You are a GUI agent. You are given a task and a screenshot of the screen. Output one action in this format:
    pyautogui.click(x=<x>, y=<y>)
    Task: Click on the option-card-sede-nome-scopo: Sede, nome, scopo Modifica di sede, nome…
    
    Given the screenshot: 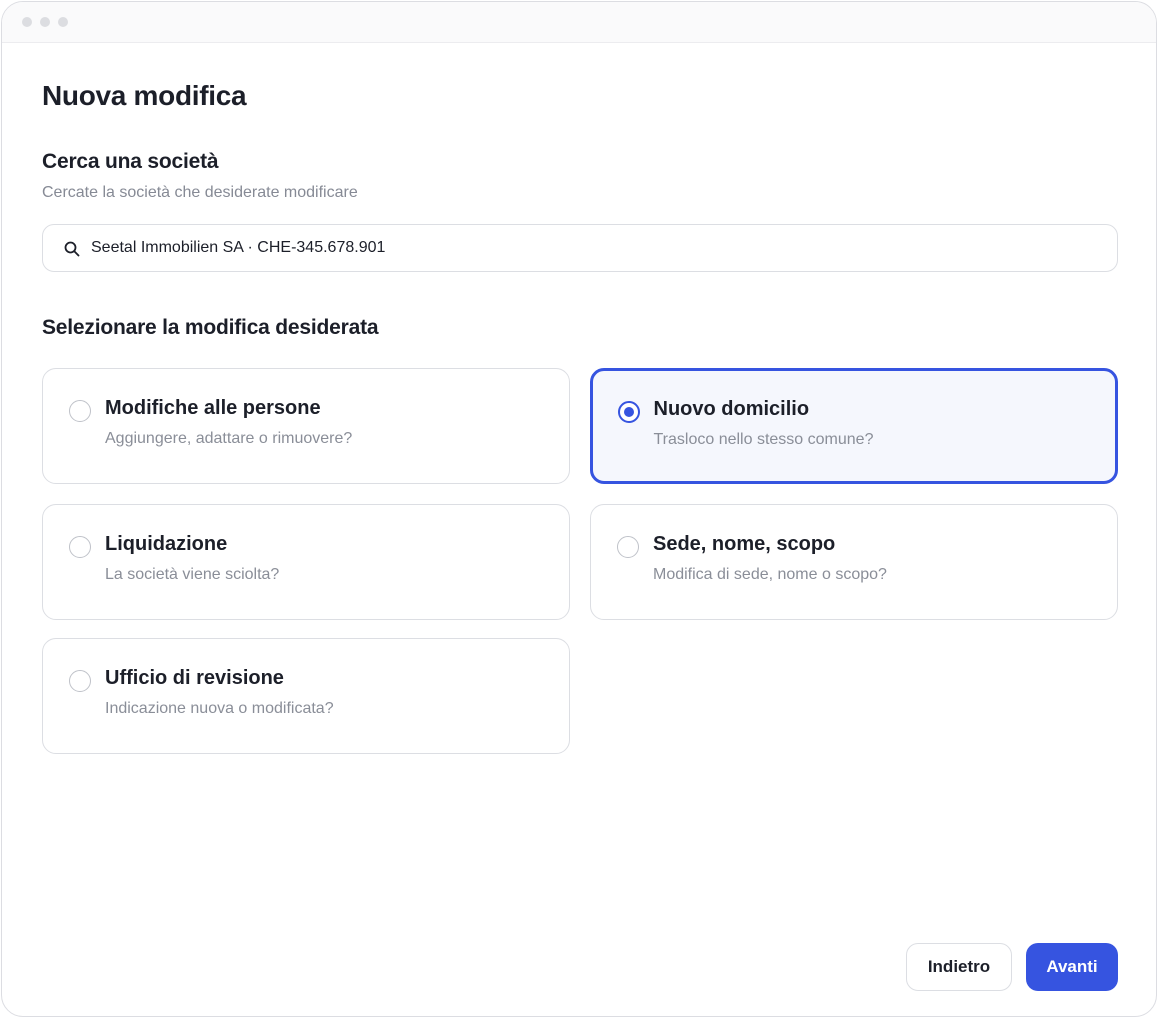 What is the action you would take?
    pyautogui.click(x=854, y=562)
    